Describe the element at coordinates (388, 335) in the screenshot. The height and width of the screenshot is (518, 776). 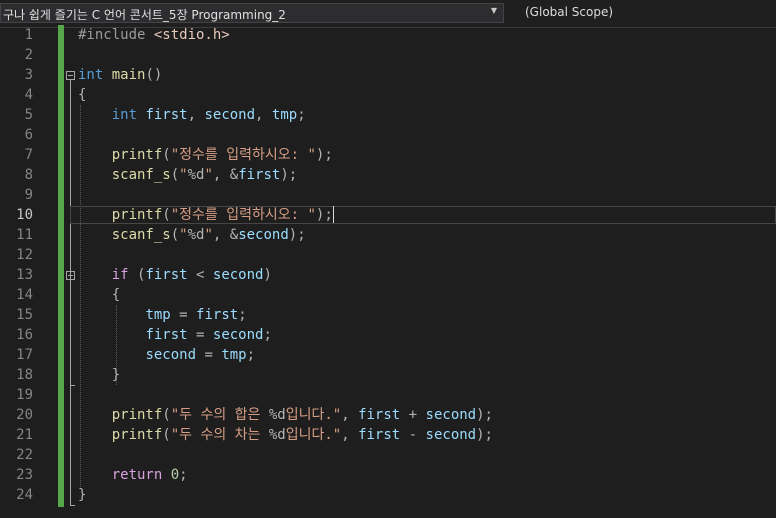
I see `code-line: 16 first = second;` at that location.